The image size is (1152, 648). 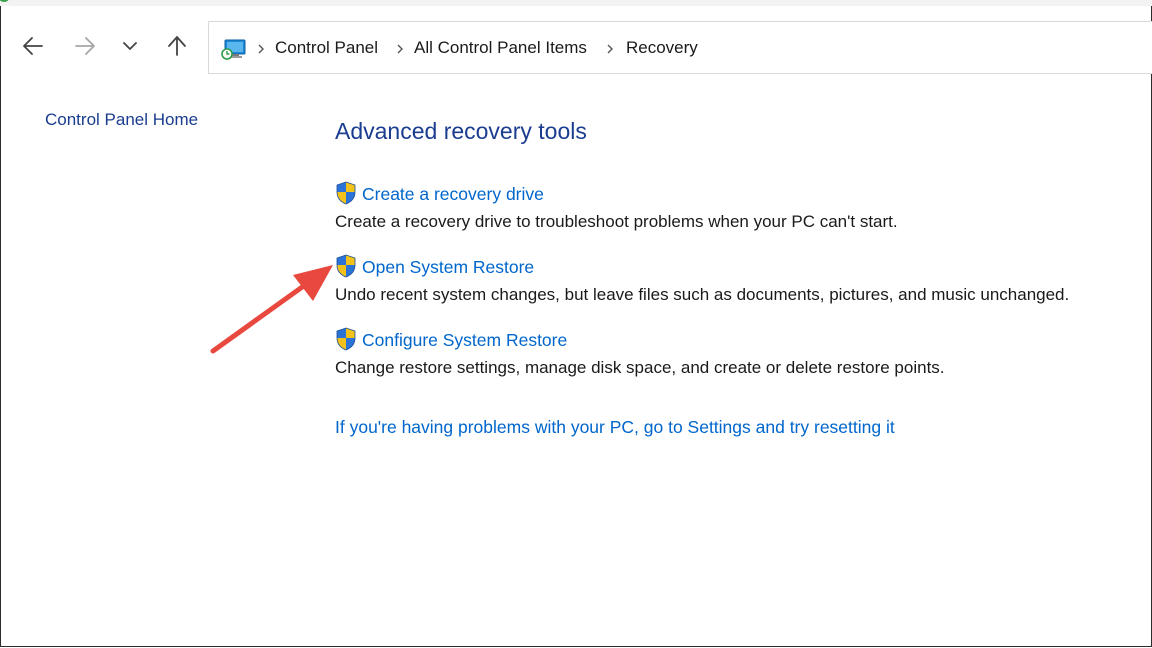 I want to click on breadcrumb-recovery: Recovery, so click(x=662, y=48).